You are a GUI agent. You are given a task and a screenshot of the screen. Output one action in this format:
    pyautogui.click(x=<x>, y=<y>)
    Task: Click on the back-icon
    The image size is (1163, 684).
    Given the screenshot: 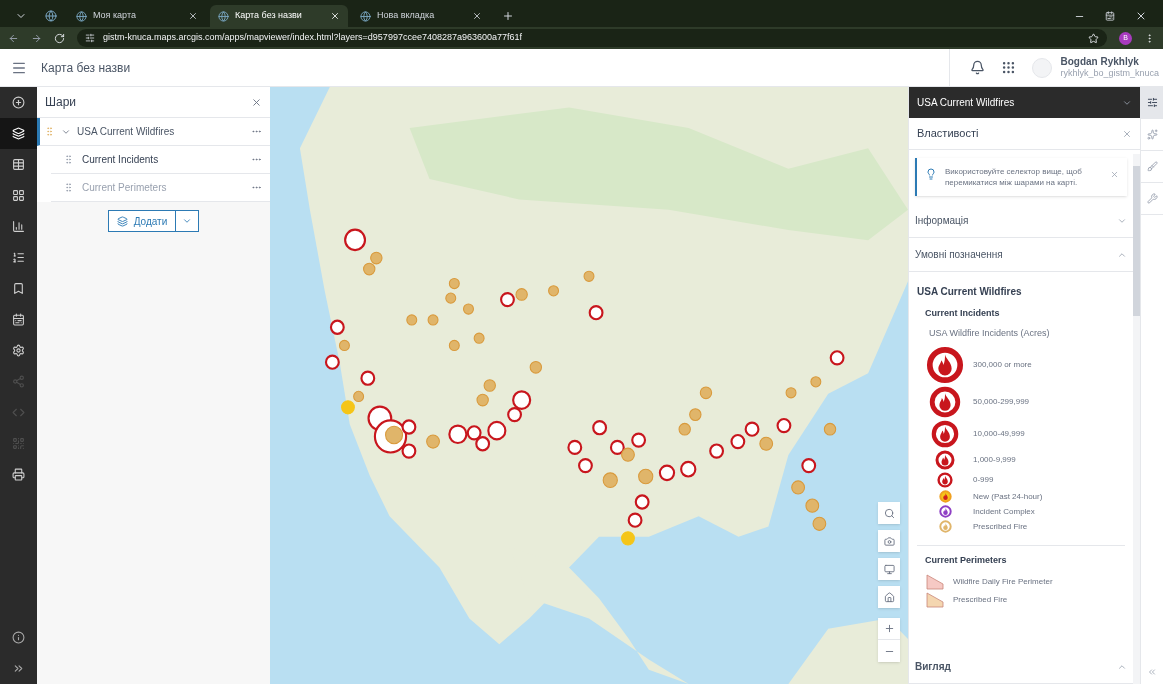 What is the action you would take?
    pyautogui.click(x=13, y=38)
    